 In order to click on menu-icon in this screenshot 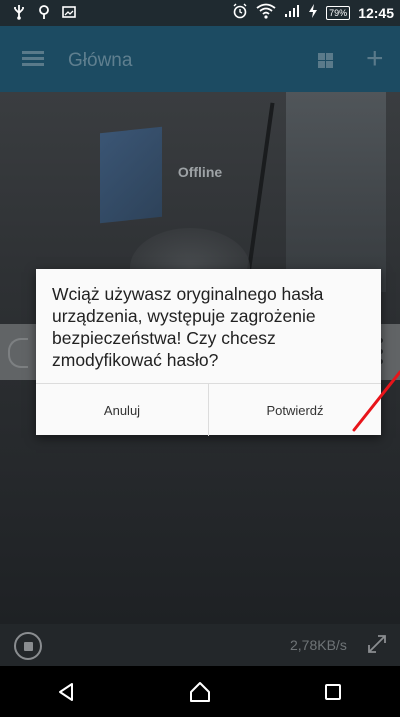, I will do `click(33, 59)`.